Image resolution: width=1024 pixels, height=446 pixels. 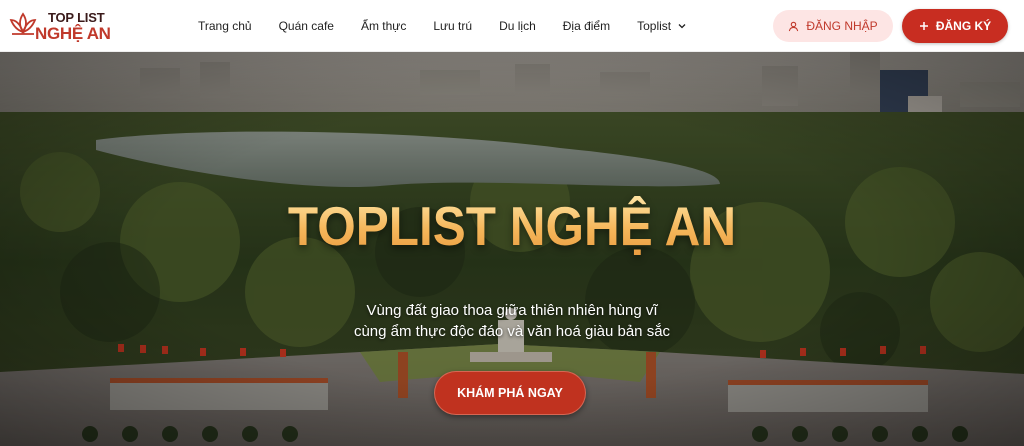 I want to click on nav-item-trang-chu: Trang chủ, so click(x=225, y=26).